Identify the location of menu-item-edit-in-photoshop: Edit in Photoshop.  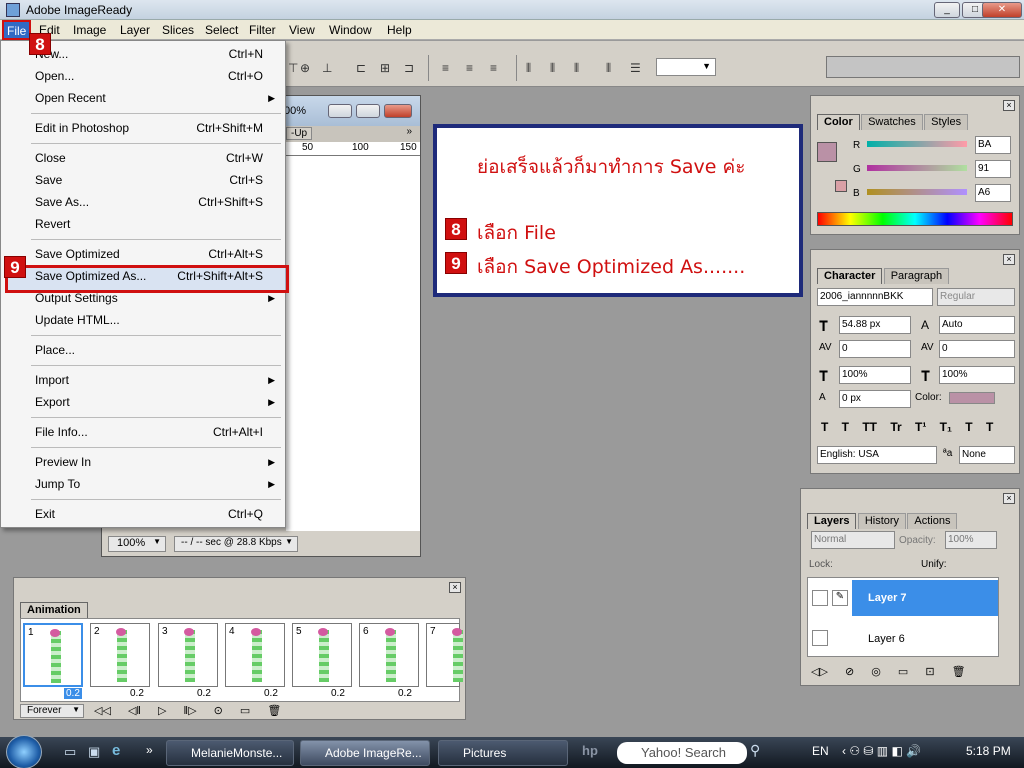
(82, 128).